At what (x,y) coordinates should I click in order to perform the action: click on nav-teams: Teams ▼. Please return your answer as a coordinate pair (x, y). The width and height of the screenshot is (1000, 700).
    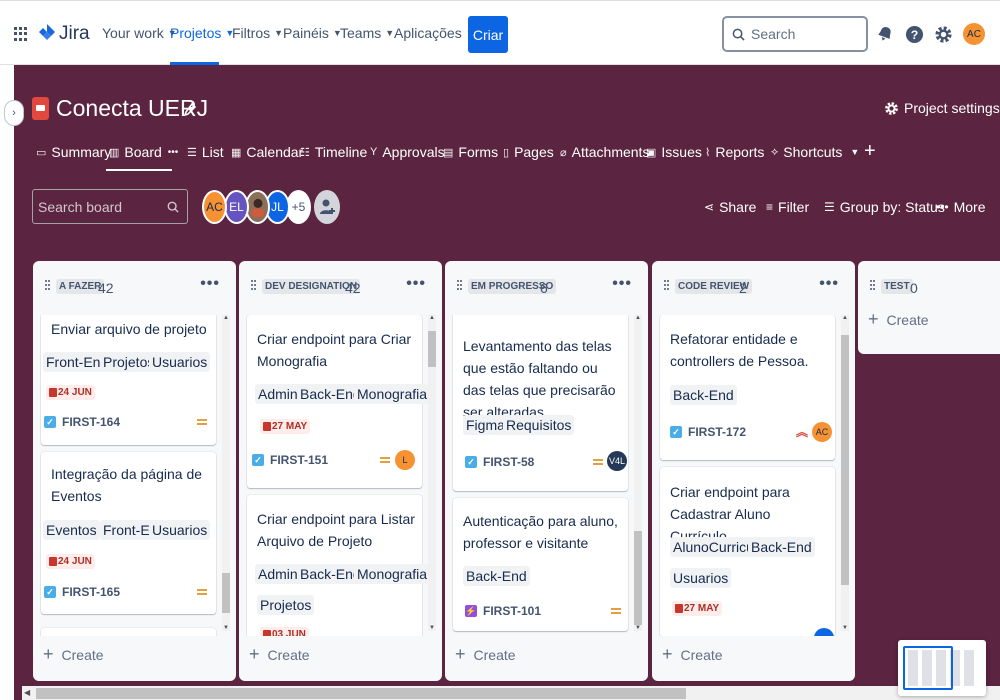
    Looking at the image, I should click on (367, 33).